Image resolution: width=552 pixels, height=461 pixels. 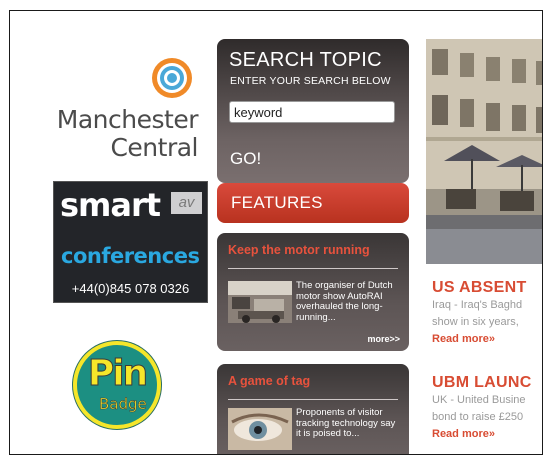 What do you see at coordinates (260, 302) in the screenshot?
I see `motor-show-thumbnail` at bounding box center [260, 302].